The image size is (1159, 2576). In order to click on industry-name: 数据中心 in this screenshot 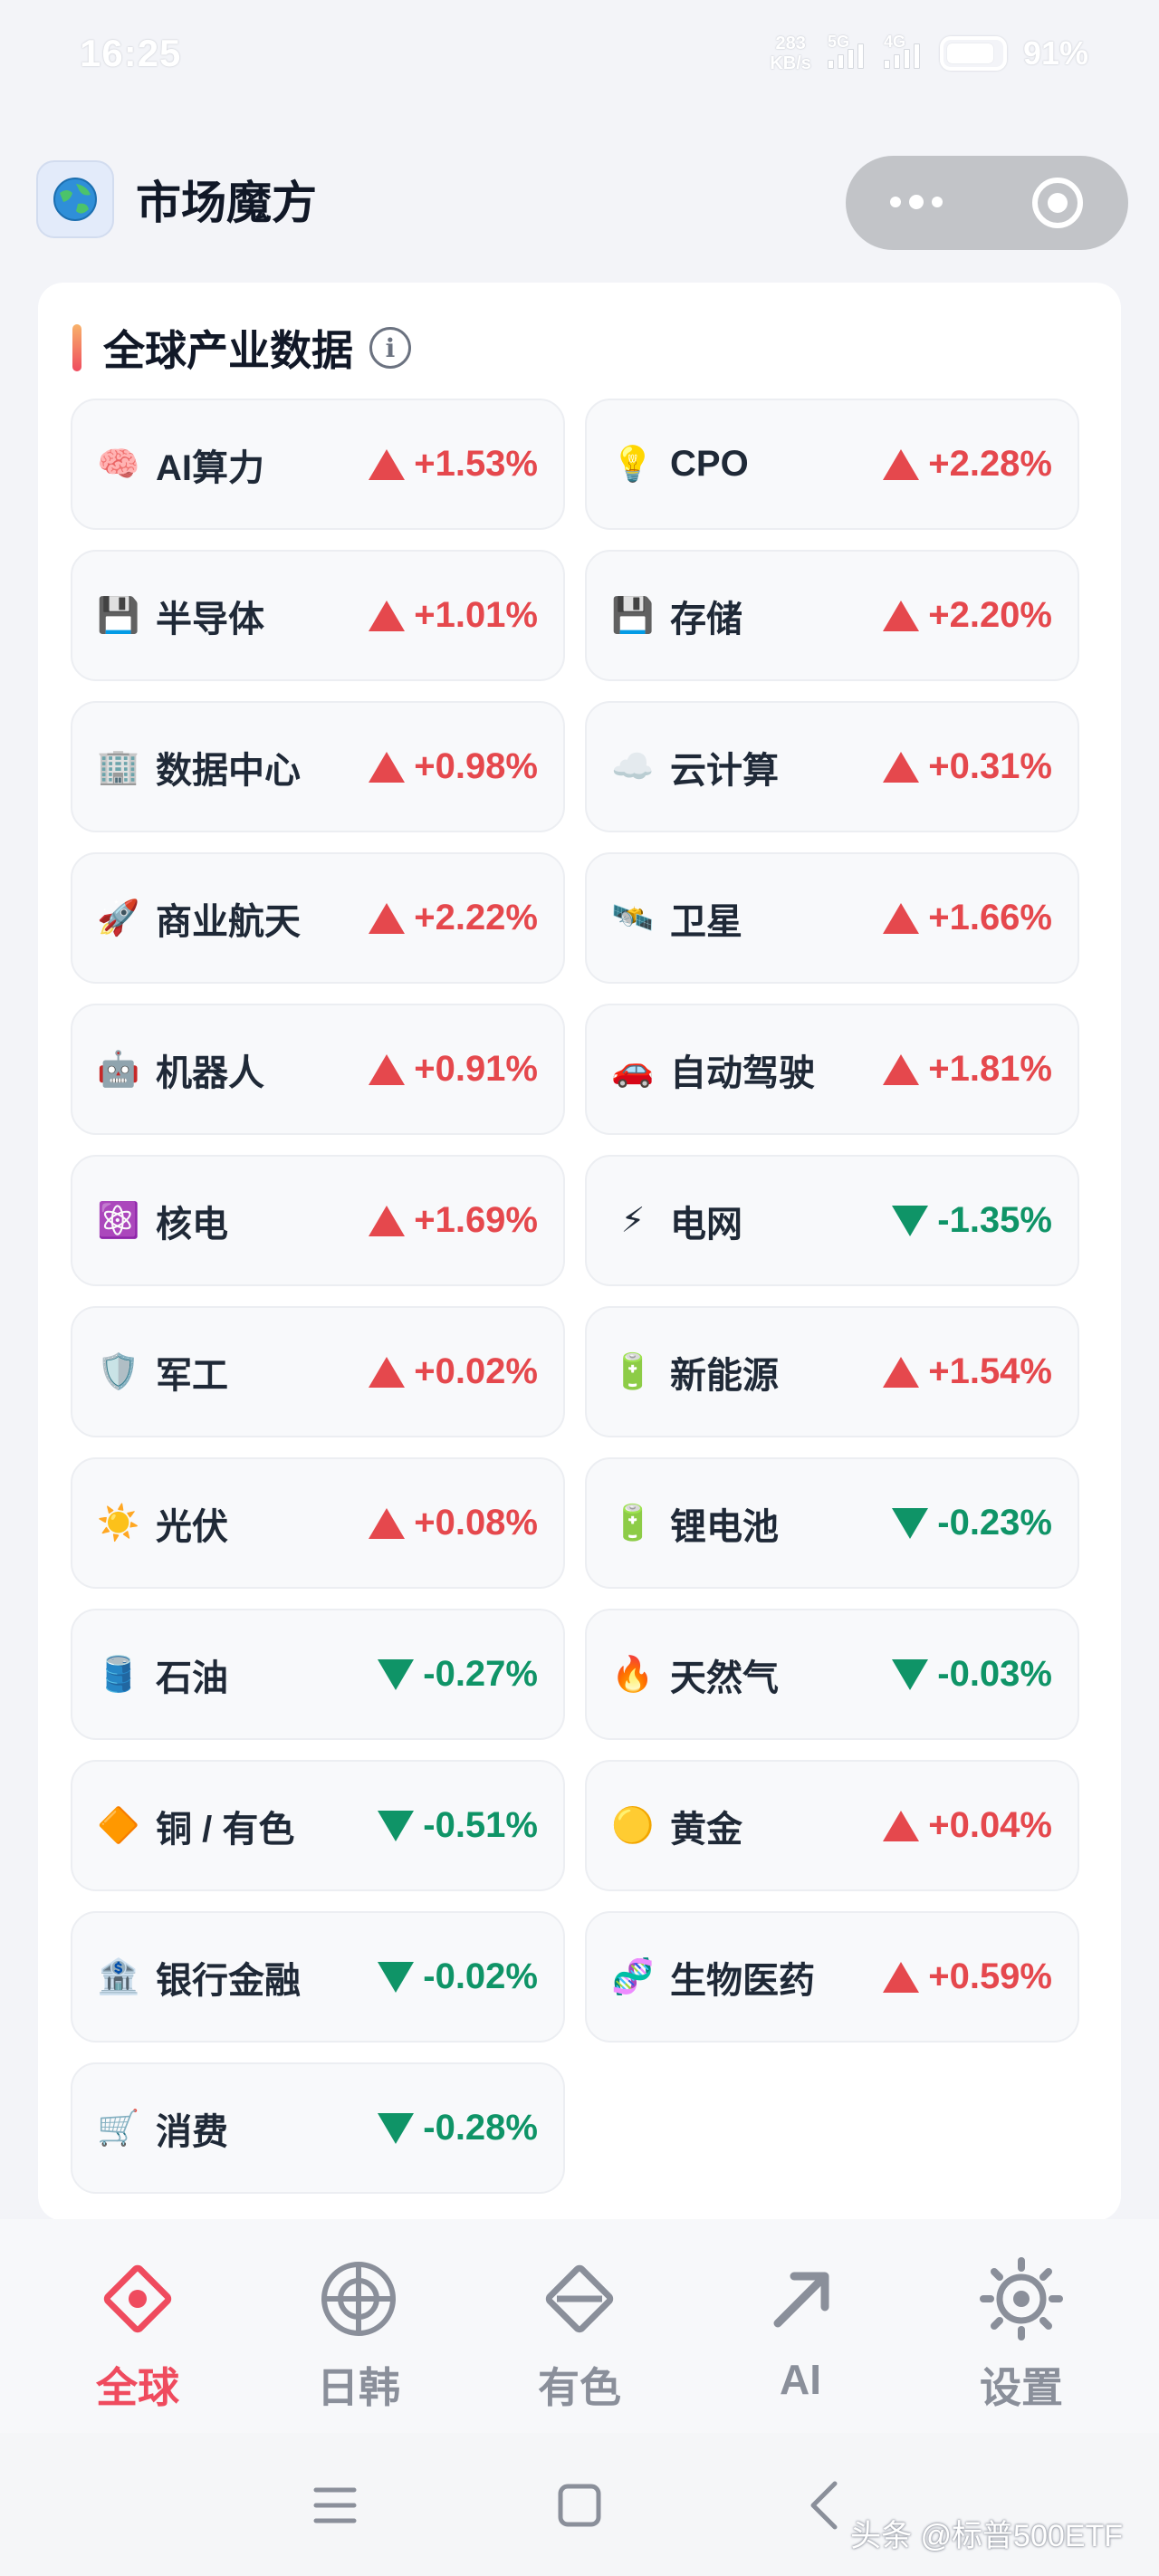, I will do `click(228, 770)`.